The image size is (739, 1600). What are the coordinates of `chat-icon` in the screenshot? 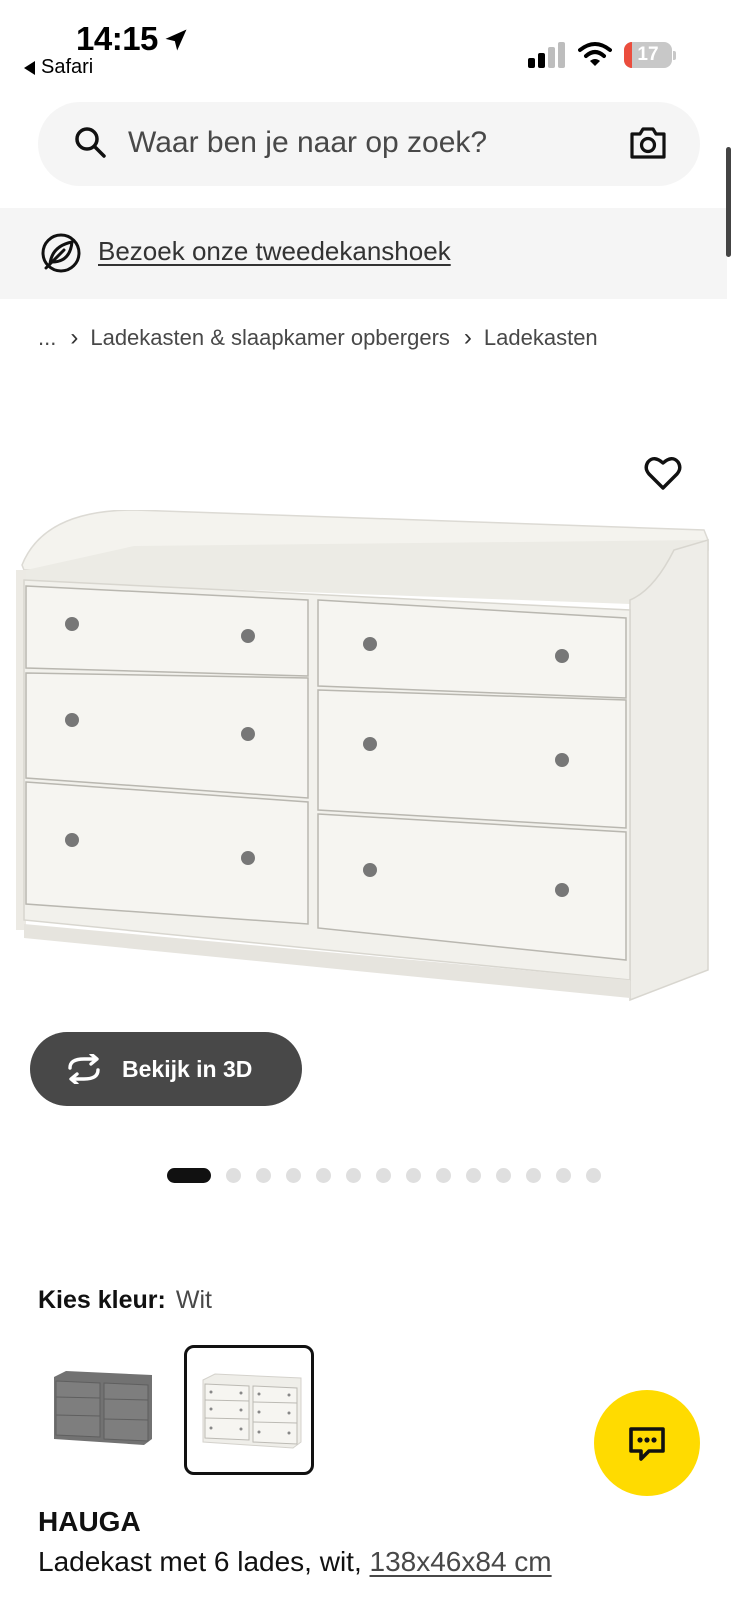 It's located at (647, 1444).